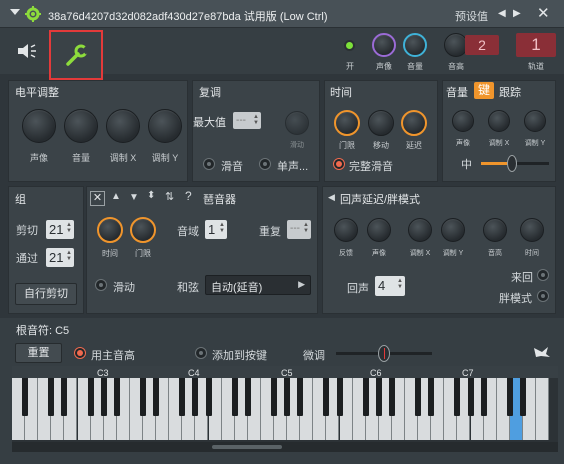 The image size is (564, 464). Describe the element at coordinates (188, 196) in the screenshot. I see `arp-random-icon: ?` at that location.